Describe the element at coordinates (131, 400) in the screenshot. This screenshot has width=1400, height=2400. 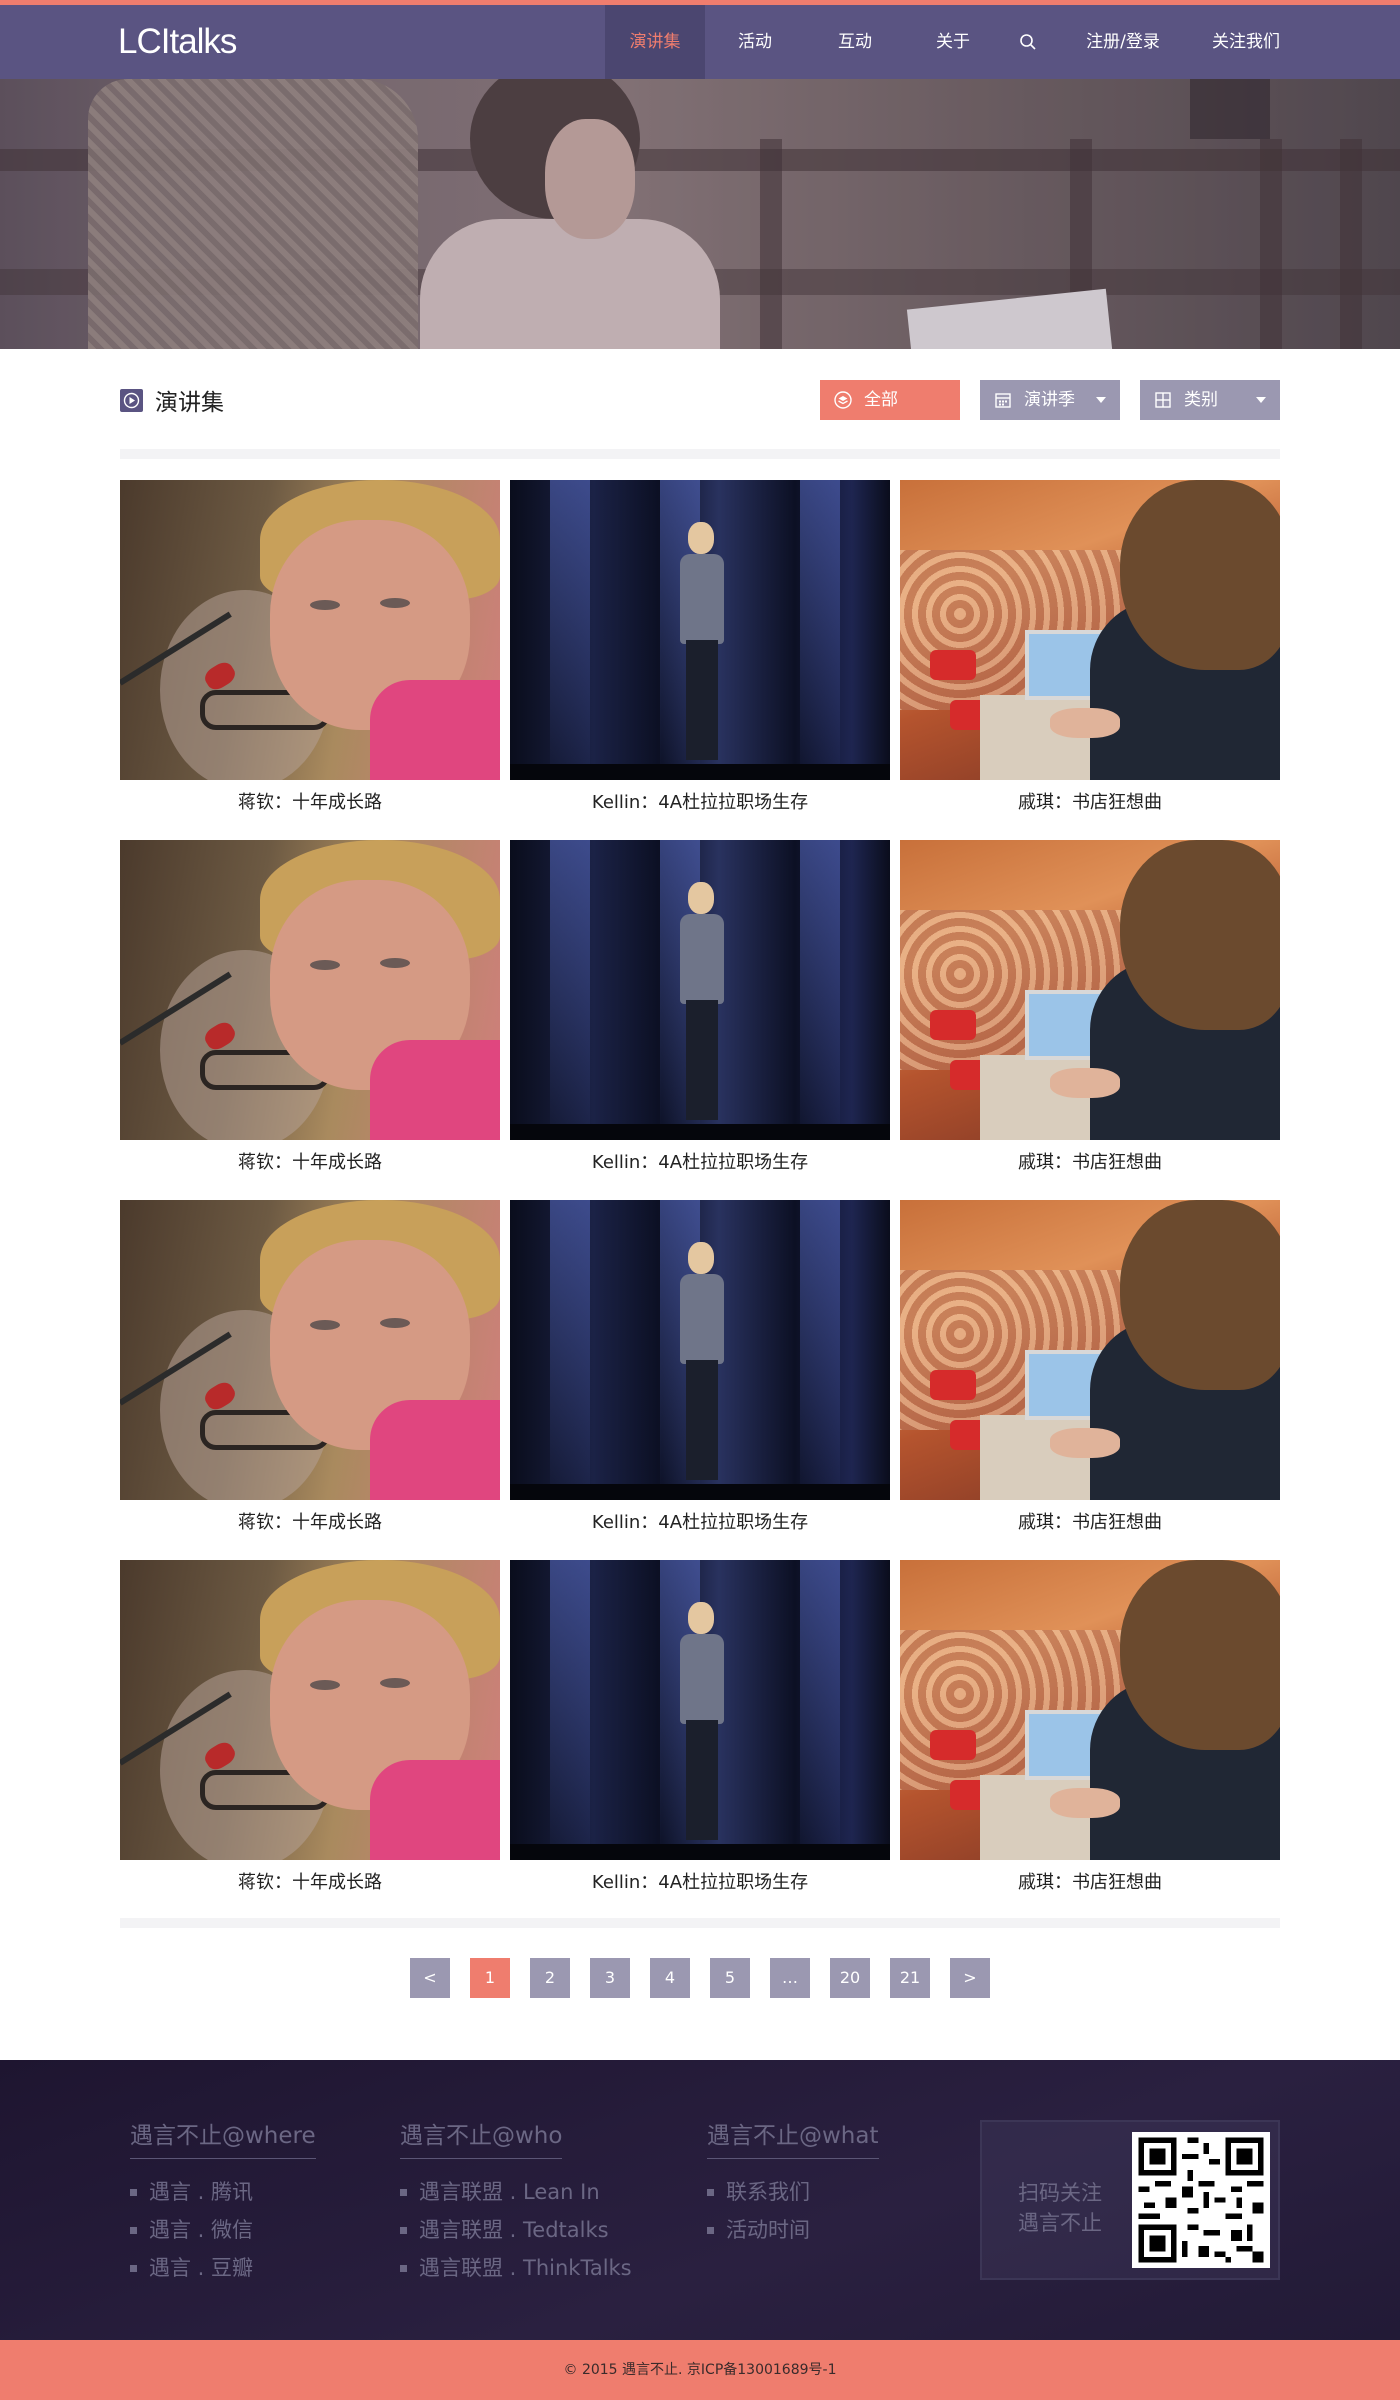
I see `play-circle-icon` at that location.